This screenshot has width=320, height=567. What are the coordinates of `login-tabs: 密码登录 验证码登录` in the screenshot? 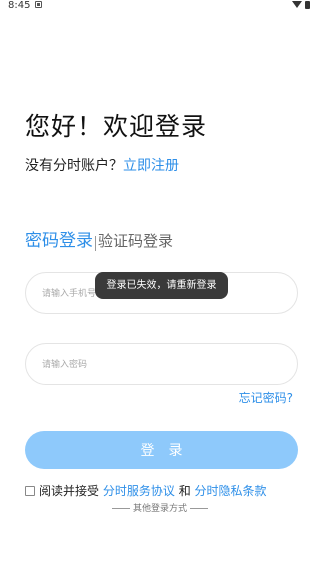 It's located at (99, 242).